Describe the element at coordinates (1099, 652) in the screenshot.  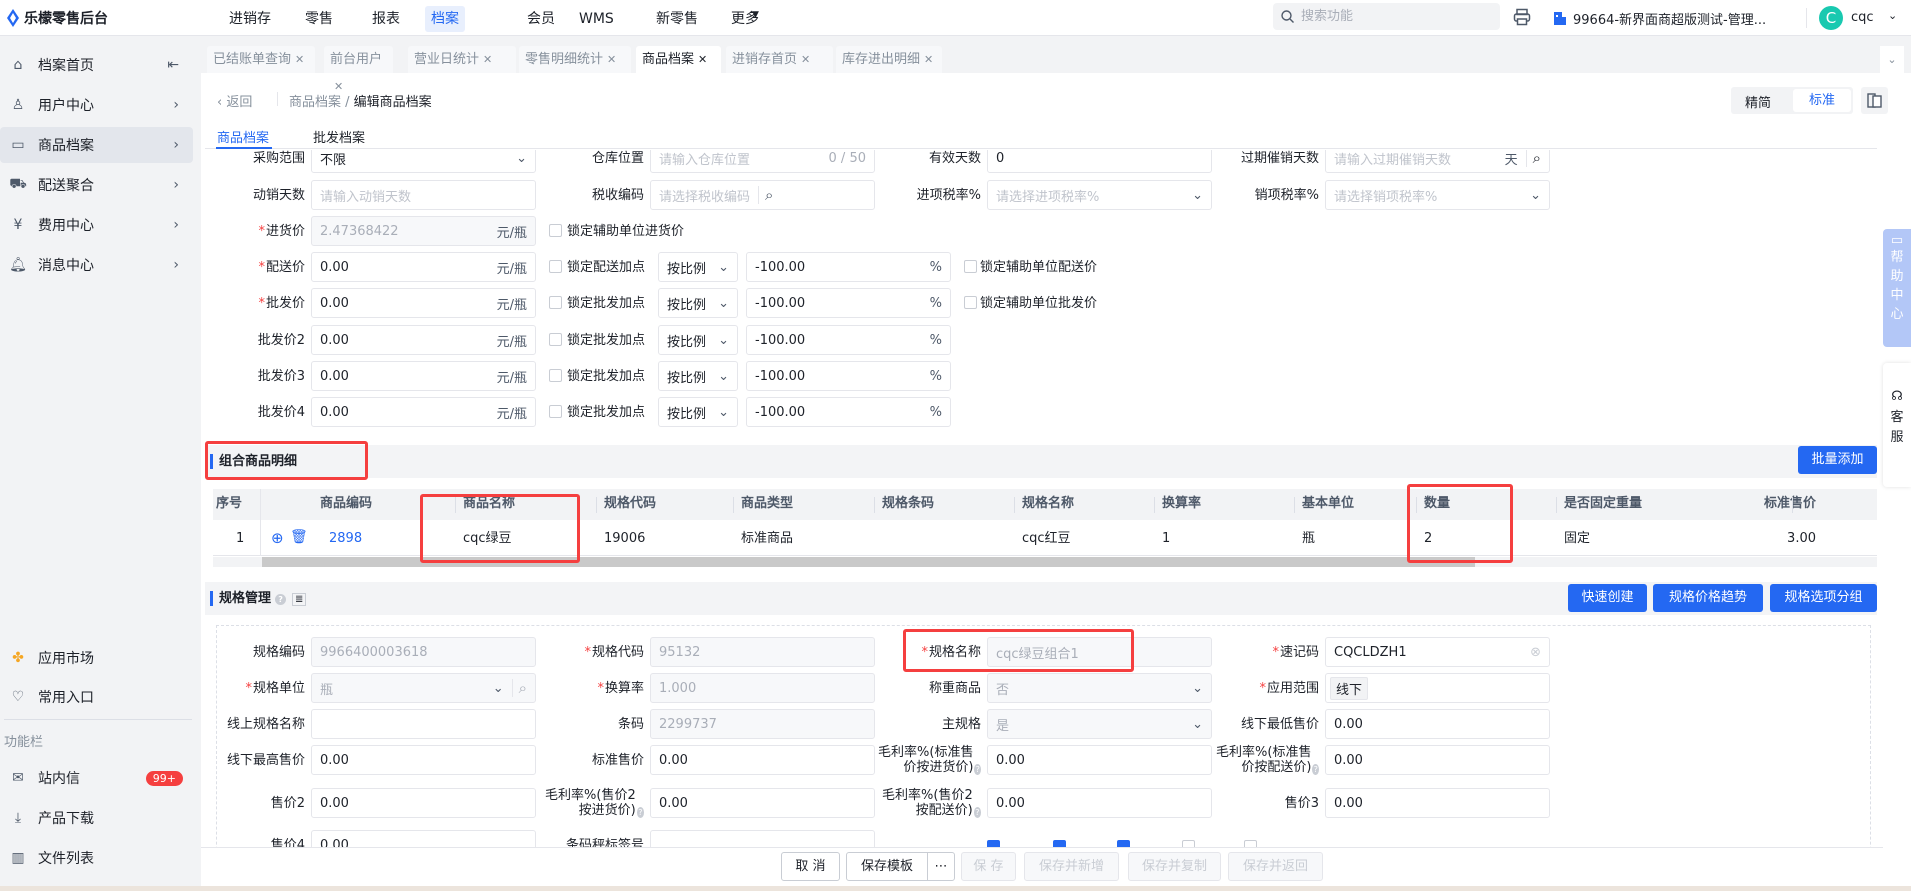
I see `field-input: cqc绿豆组合1` at that location.